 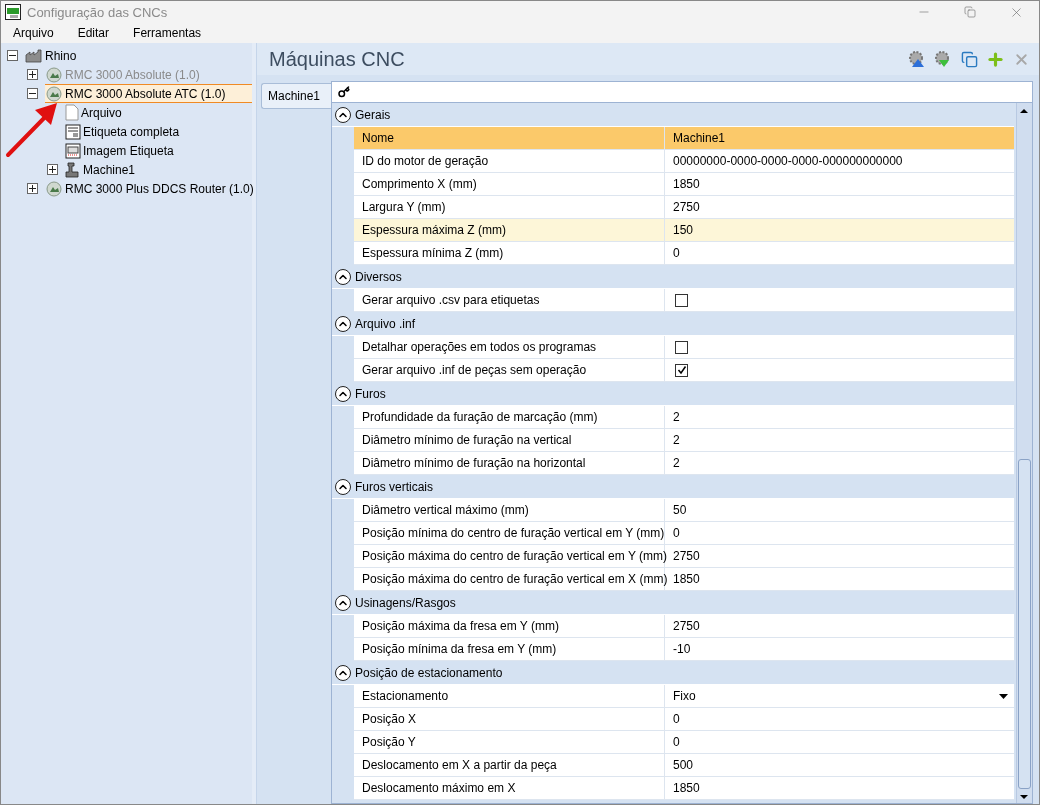 I want to click on section-title: Arquivo .inf, so click(x=385, y=324).